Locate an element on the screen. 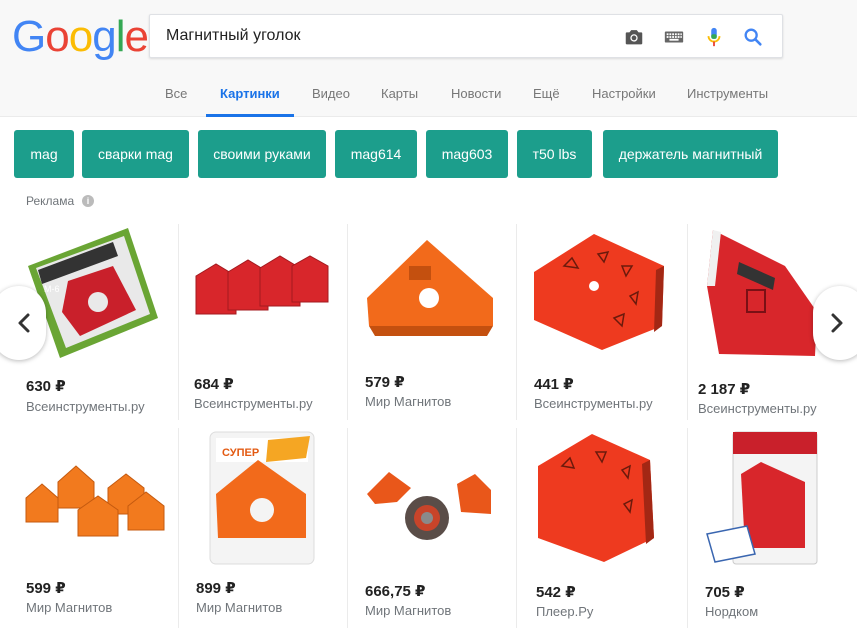  product-price: 441 ₽ is located at coordinates (554, 384).